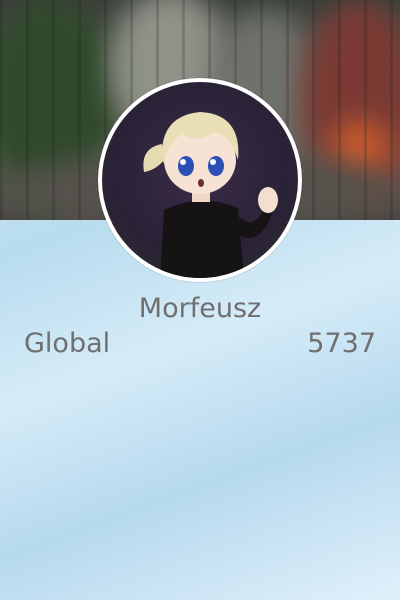 The image size is (400, 600). I want to click on username: Morfeusz, so click(200, 308).